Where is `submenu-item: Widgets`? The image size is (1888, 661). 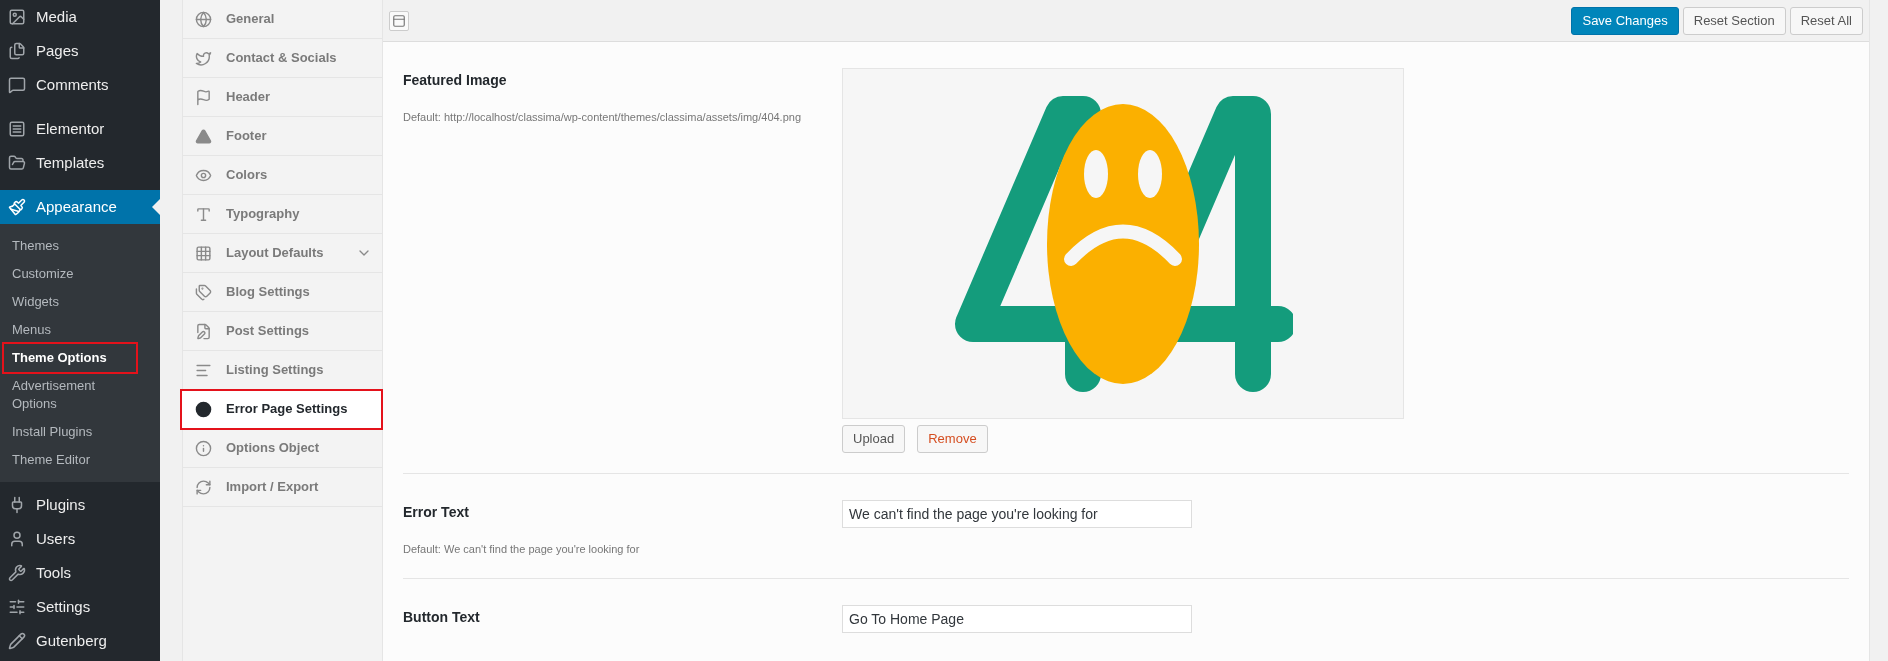
submenu-item: Widgets is located at coordinates (70, 302).